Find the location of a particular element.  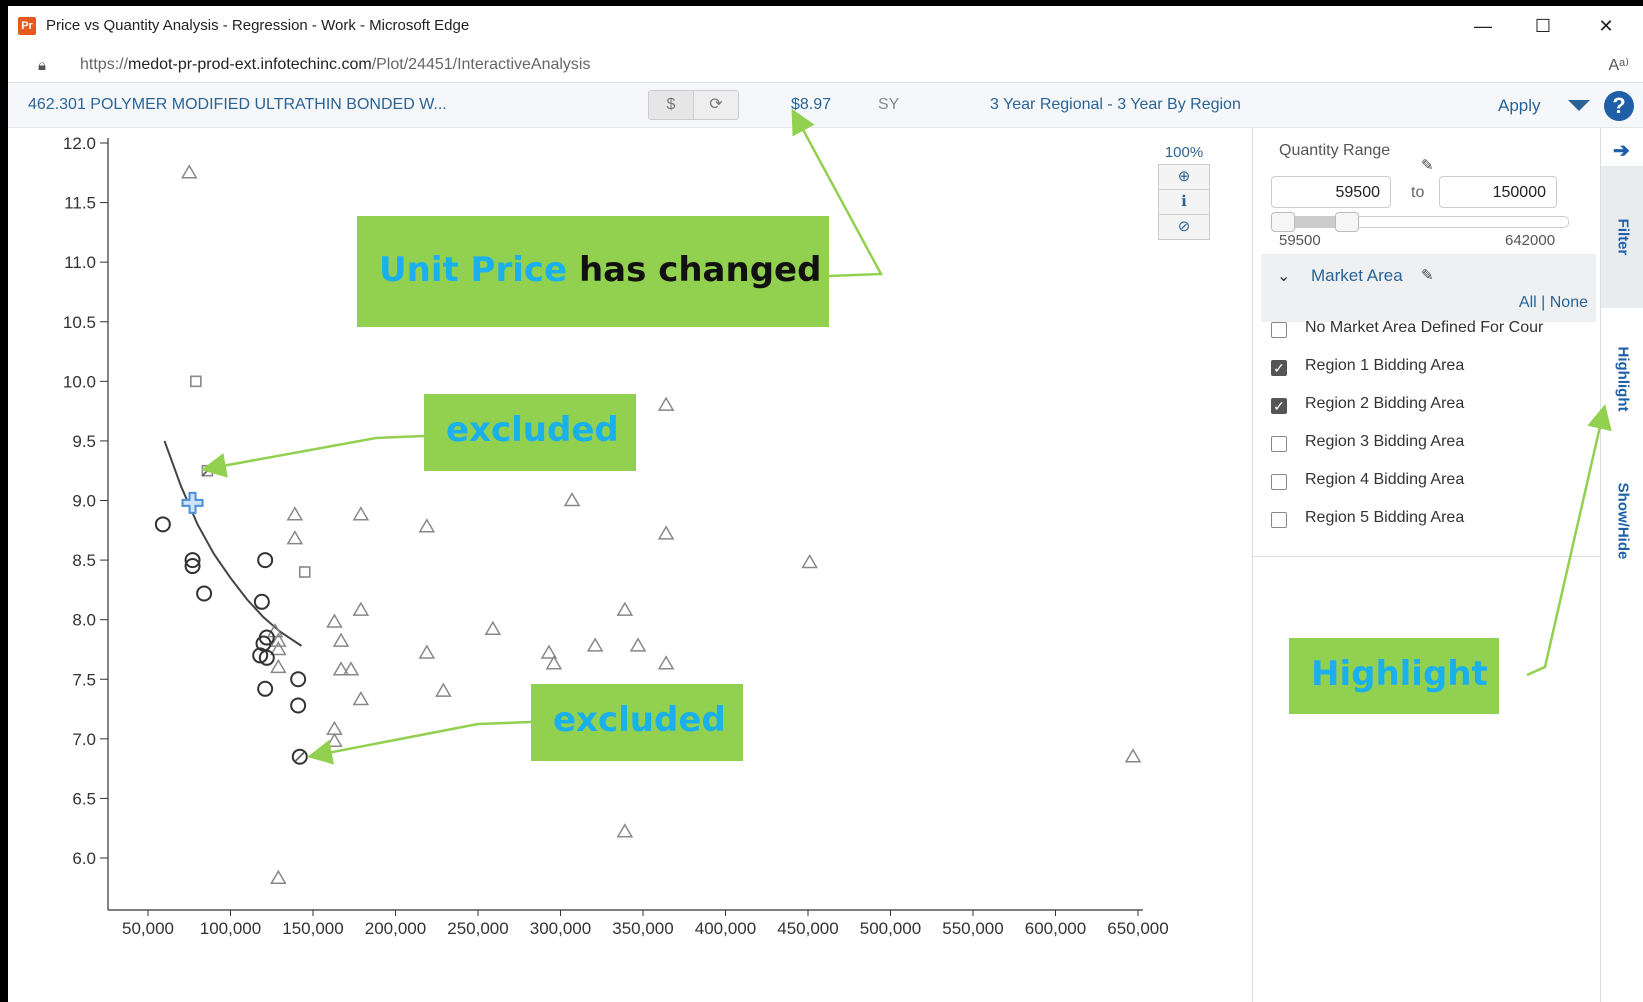

tab-filter-label: Filter is located at coordinates (1622, 237).